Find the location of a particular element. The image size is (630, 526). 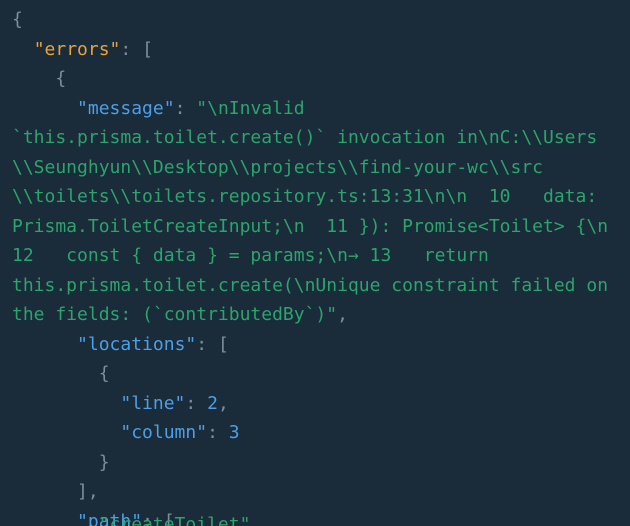

token-key: "line" is located at coordinates (153, 403).